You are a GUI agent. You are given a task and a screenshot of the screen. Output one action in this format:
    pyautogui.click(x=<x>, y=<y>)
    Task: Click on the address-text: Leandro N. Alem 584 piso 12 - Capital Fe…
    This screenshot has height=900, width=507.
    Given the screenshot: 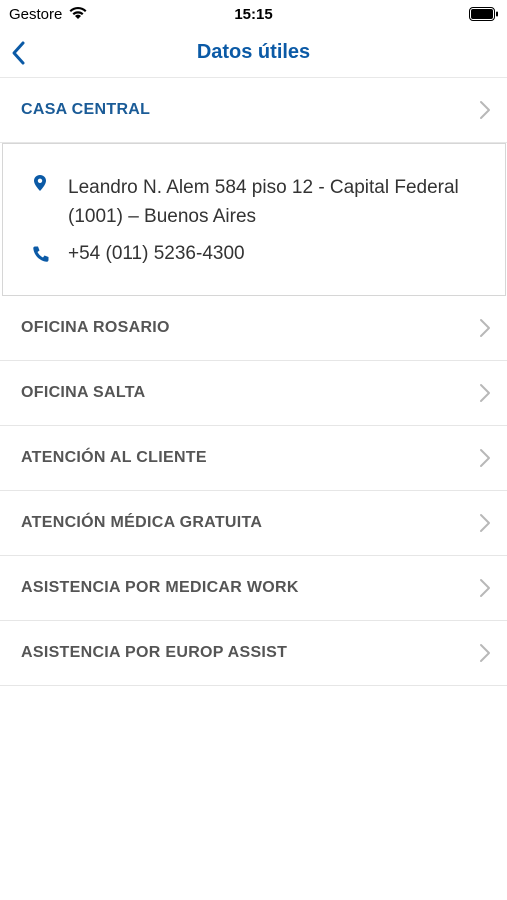 What is the action you would take?
    pyautogui.click(x=263, y=202)
    